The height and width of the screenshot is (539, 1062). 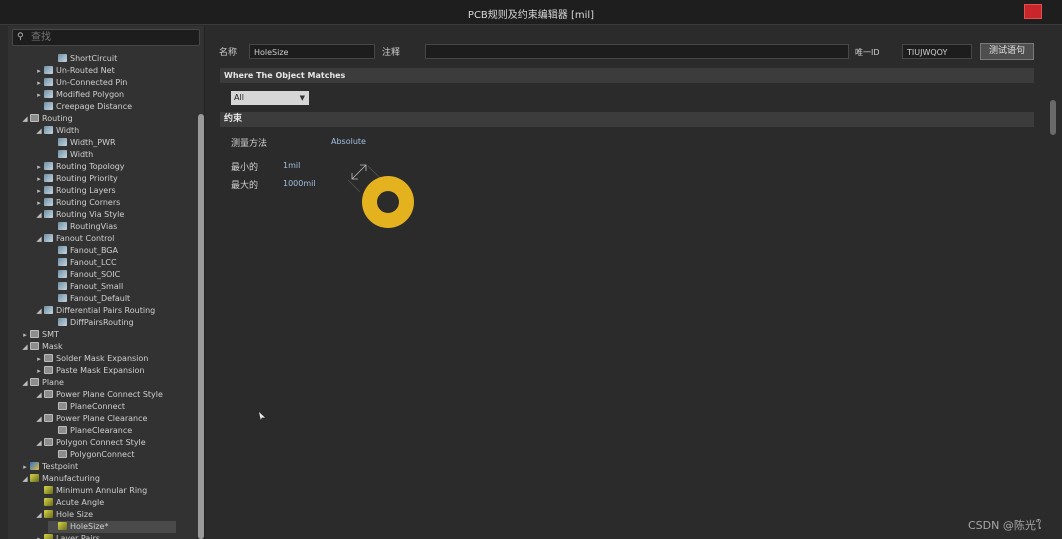 What do you see at coordinates (67, 536) in the screenshot?
I see `tree-item: ▸ Layer Pairs` at bounding box center [67, 536].